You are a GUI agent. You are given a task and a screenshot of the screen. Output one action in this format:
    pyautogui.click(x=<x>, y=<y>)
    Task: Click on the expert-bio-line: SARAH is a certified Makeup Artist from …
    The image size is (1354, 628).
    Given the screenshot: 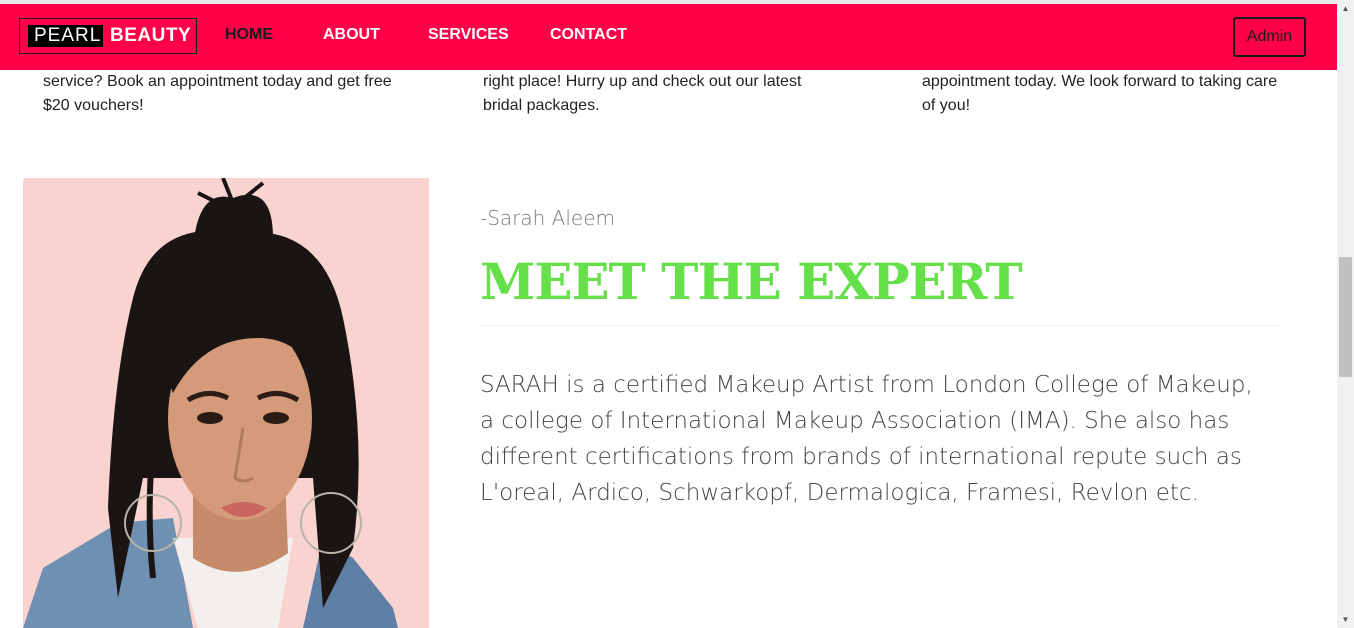 What is the action you would take?
    pyautogui.click(x=866, y=385)
    